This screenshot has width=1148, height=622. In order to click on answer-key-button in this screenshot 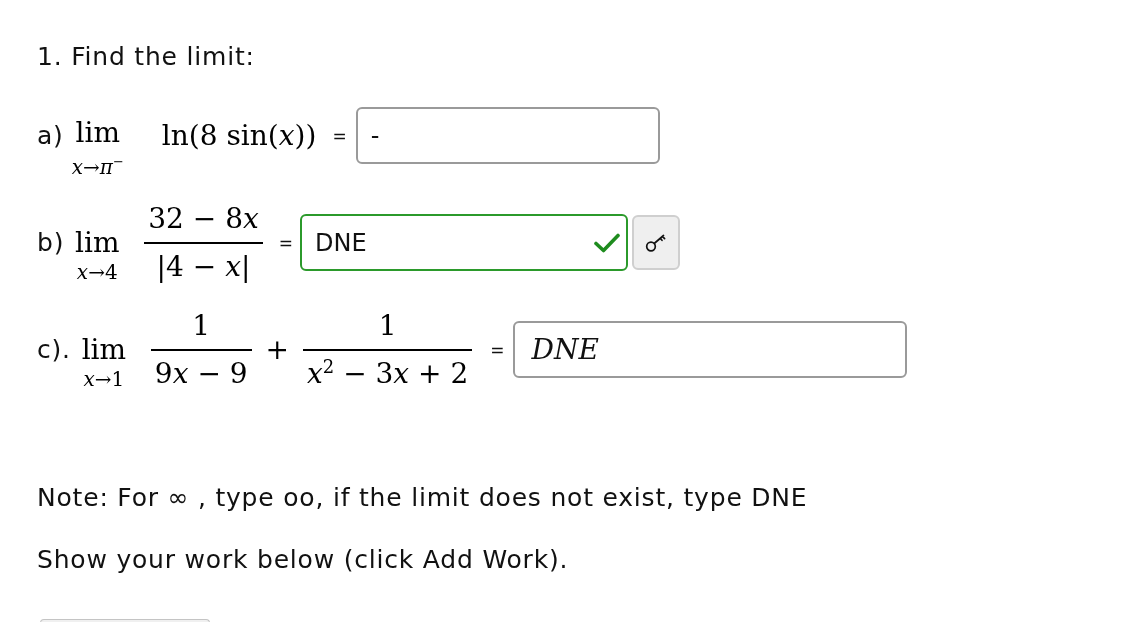, I will do `click(656, 242)`.